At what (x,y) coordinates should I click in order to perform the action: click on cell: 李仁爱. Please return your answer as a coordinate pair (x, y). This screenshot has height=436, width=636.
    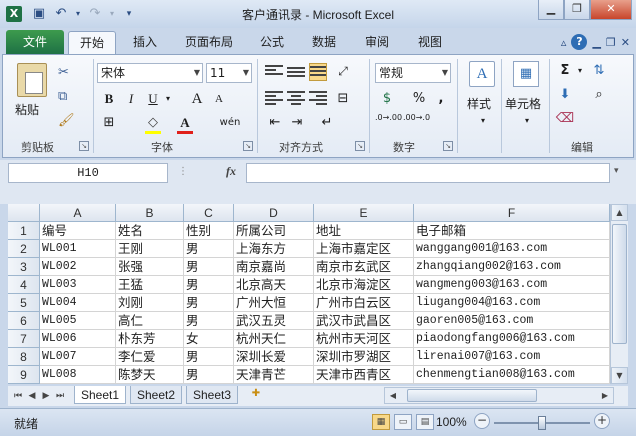
    Looking at the image, I should click on (150, 357).